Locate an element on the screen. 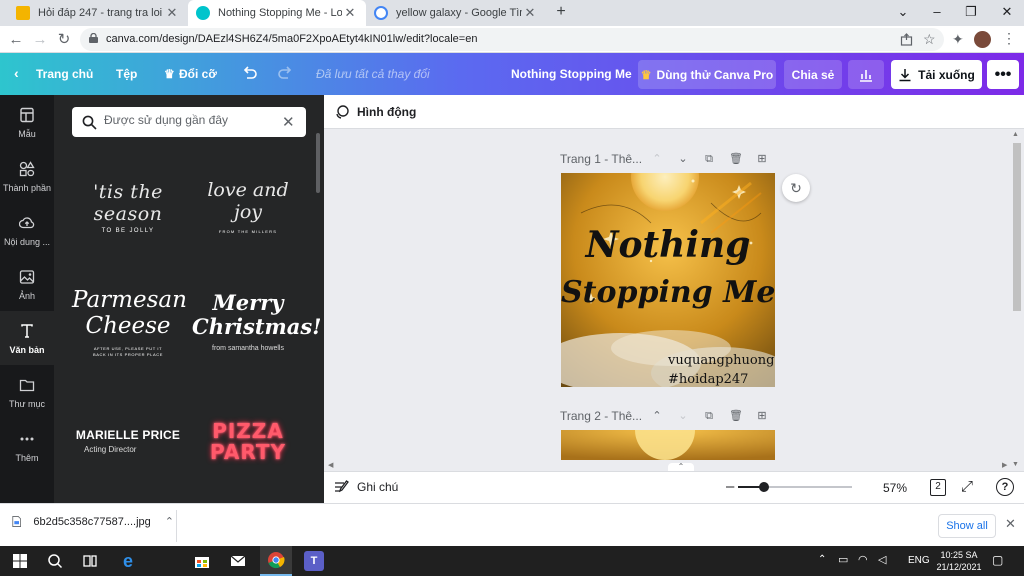 The height and width of the screenshot is (576, 1024). chevron-left-icon: ‹ is located at coordinates (16, 73).